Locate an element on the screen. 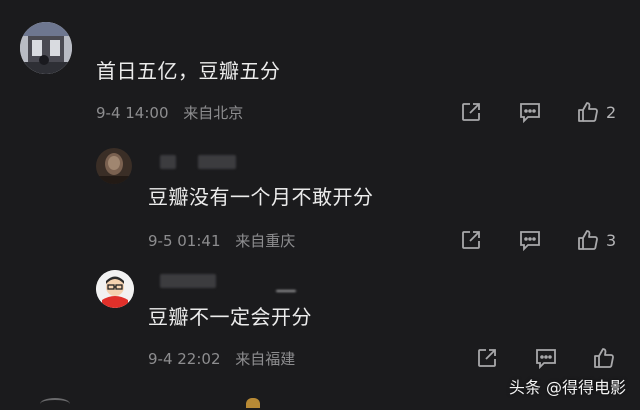 Image resolution: width=640 pixels, height=410 pixels. like-count: 2 is located at coordinates (611, 112).